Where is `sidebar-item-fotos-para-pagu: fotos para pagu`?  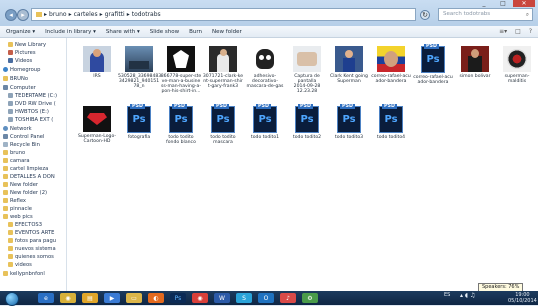
sidebar-item-fotos-para-pagu: fotos para pagu is located at coordinates (32, 240).